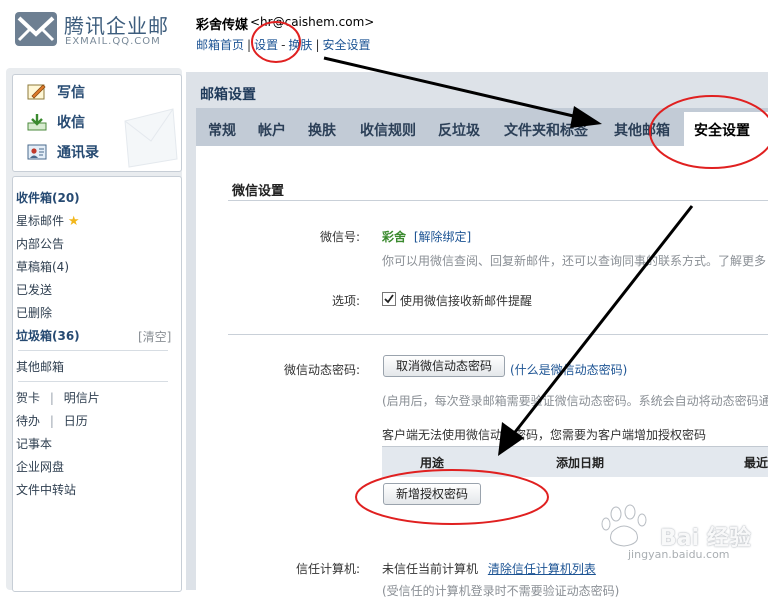 This screenshot has height=599, width=768. Describe the element at coordinates (46, 490) in the screenshot. I see `tool-file-transfer: 文件中转站` at that location.